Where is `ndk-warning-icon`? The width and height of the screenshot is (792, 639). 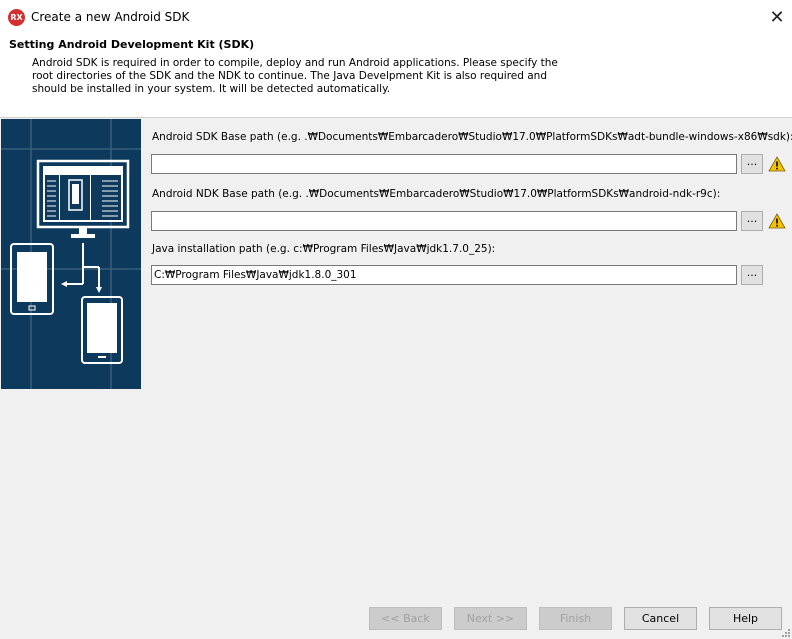
ndk-warning-icon is located at coordinates (777, 221).